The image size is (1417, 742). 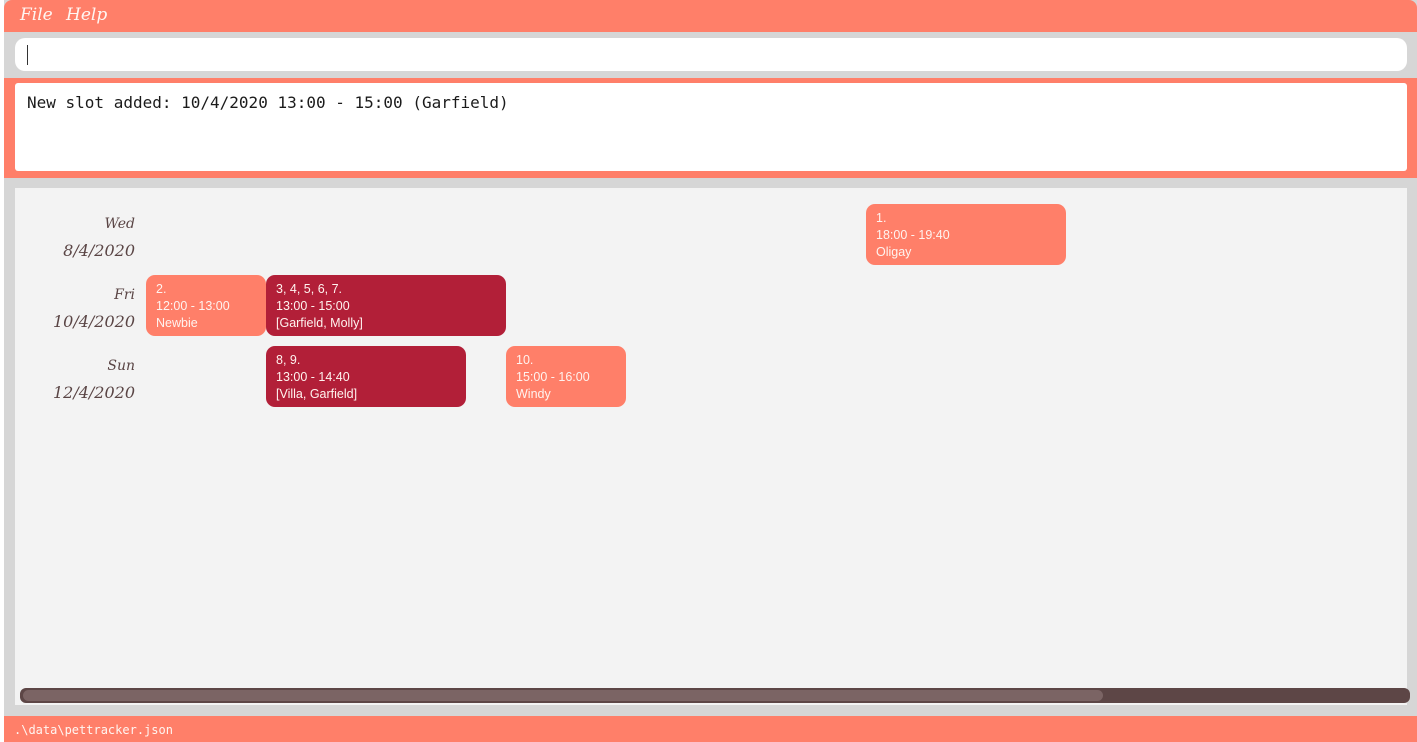 I want to click on menu-file: File, so click(x=36, y=15).